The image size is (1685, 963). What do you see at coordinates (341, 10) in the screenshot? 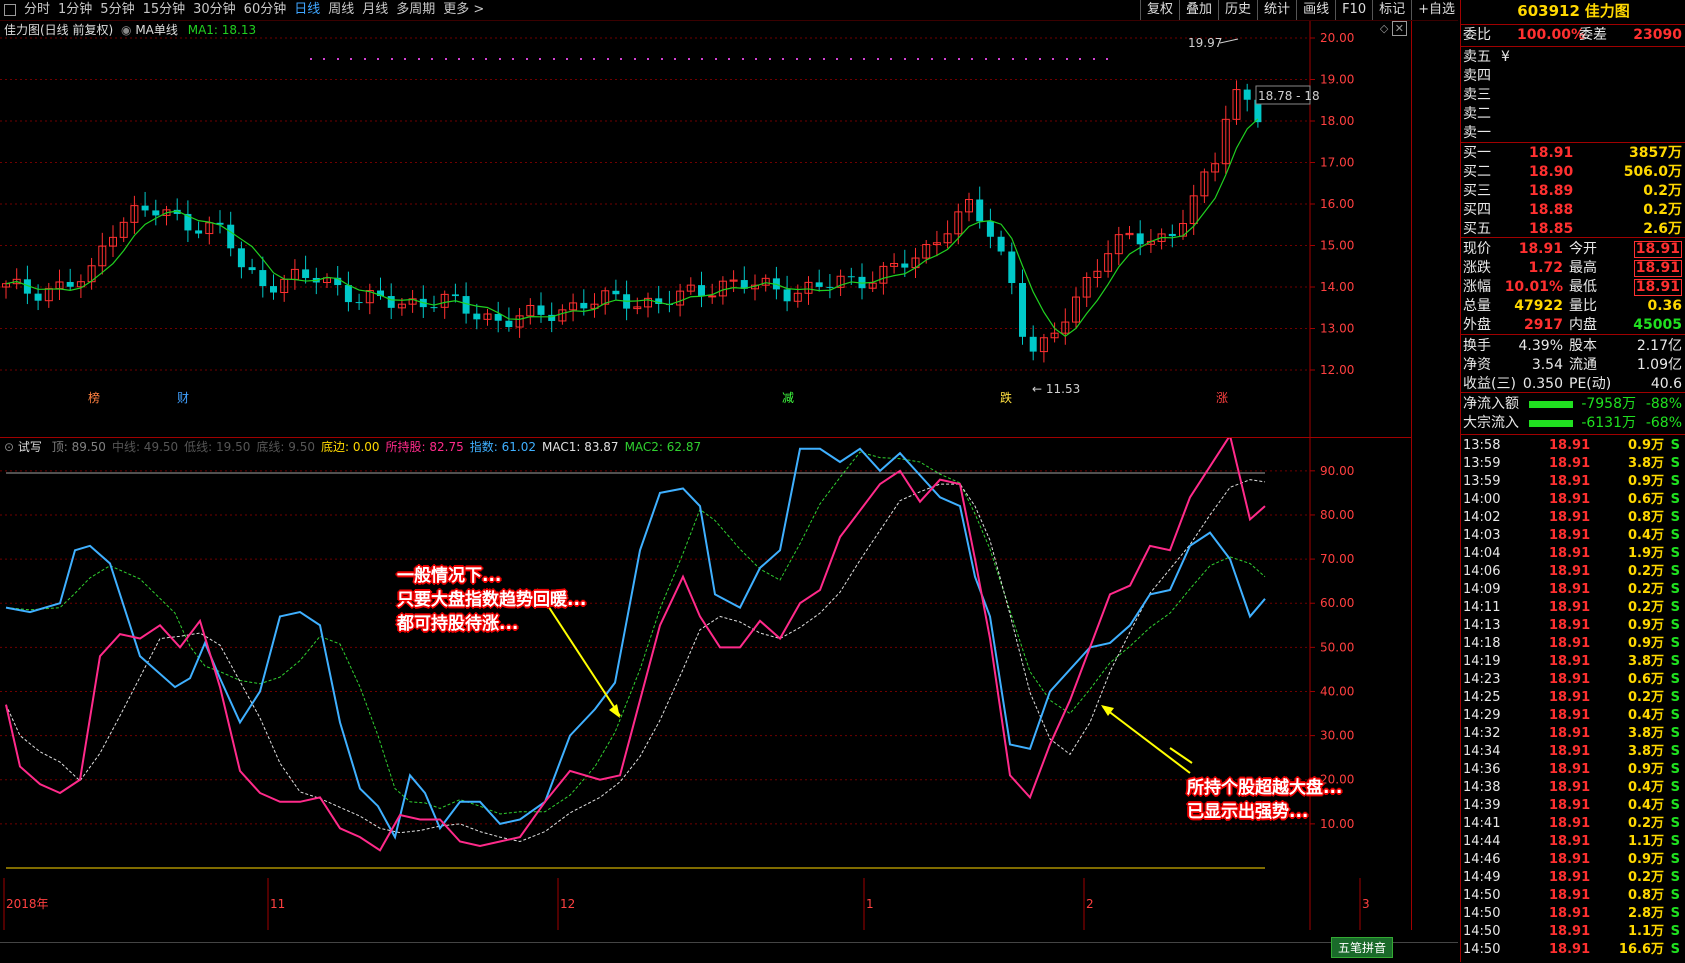
I see `period-tab-7: 周线` at bounding box center [341, 10].